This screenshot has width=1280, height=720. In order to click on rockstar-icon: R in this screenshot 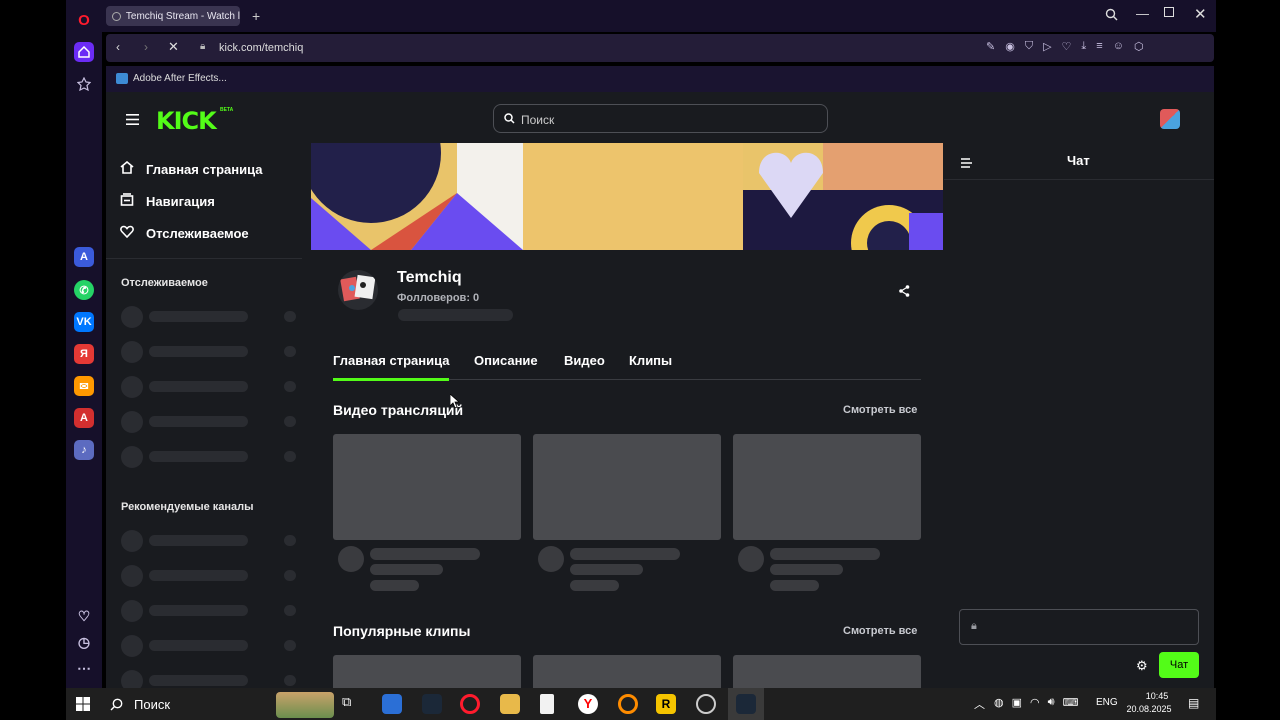, I will do `click(666, 704)`.